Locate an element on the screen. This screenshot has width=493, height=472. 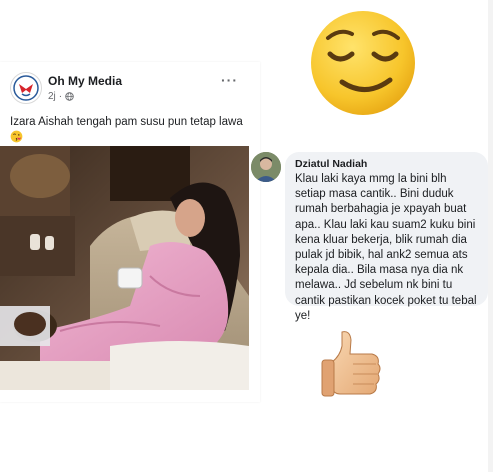
page-name: Oh My Media is located at coordinates (85, 81).